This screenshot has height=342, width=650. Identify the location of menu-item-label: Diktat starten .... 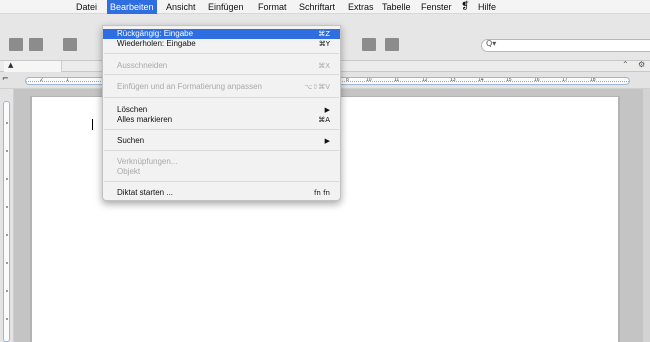
(145, 192).